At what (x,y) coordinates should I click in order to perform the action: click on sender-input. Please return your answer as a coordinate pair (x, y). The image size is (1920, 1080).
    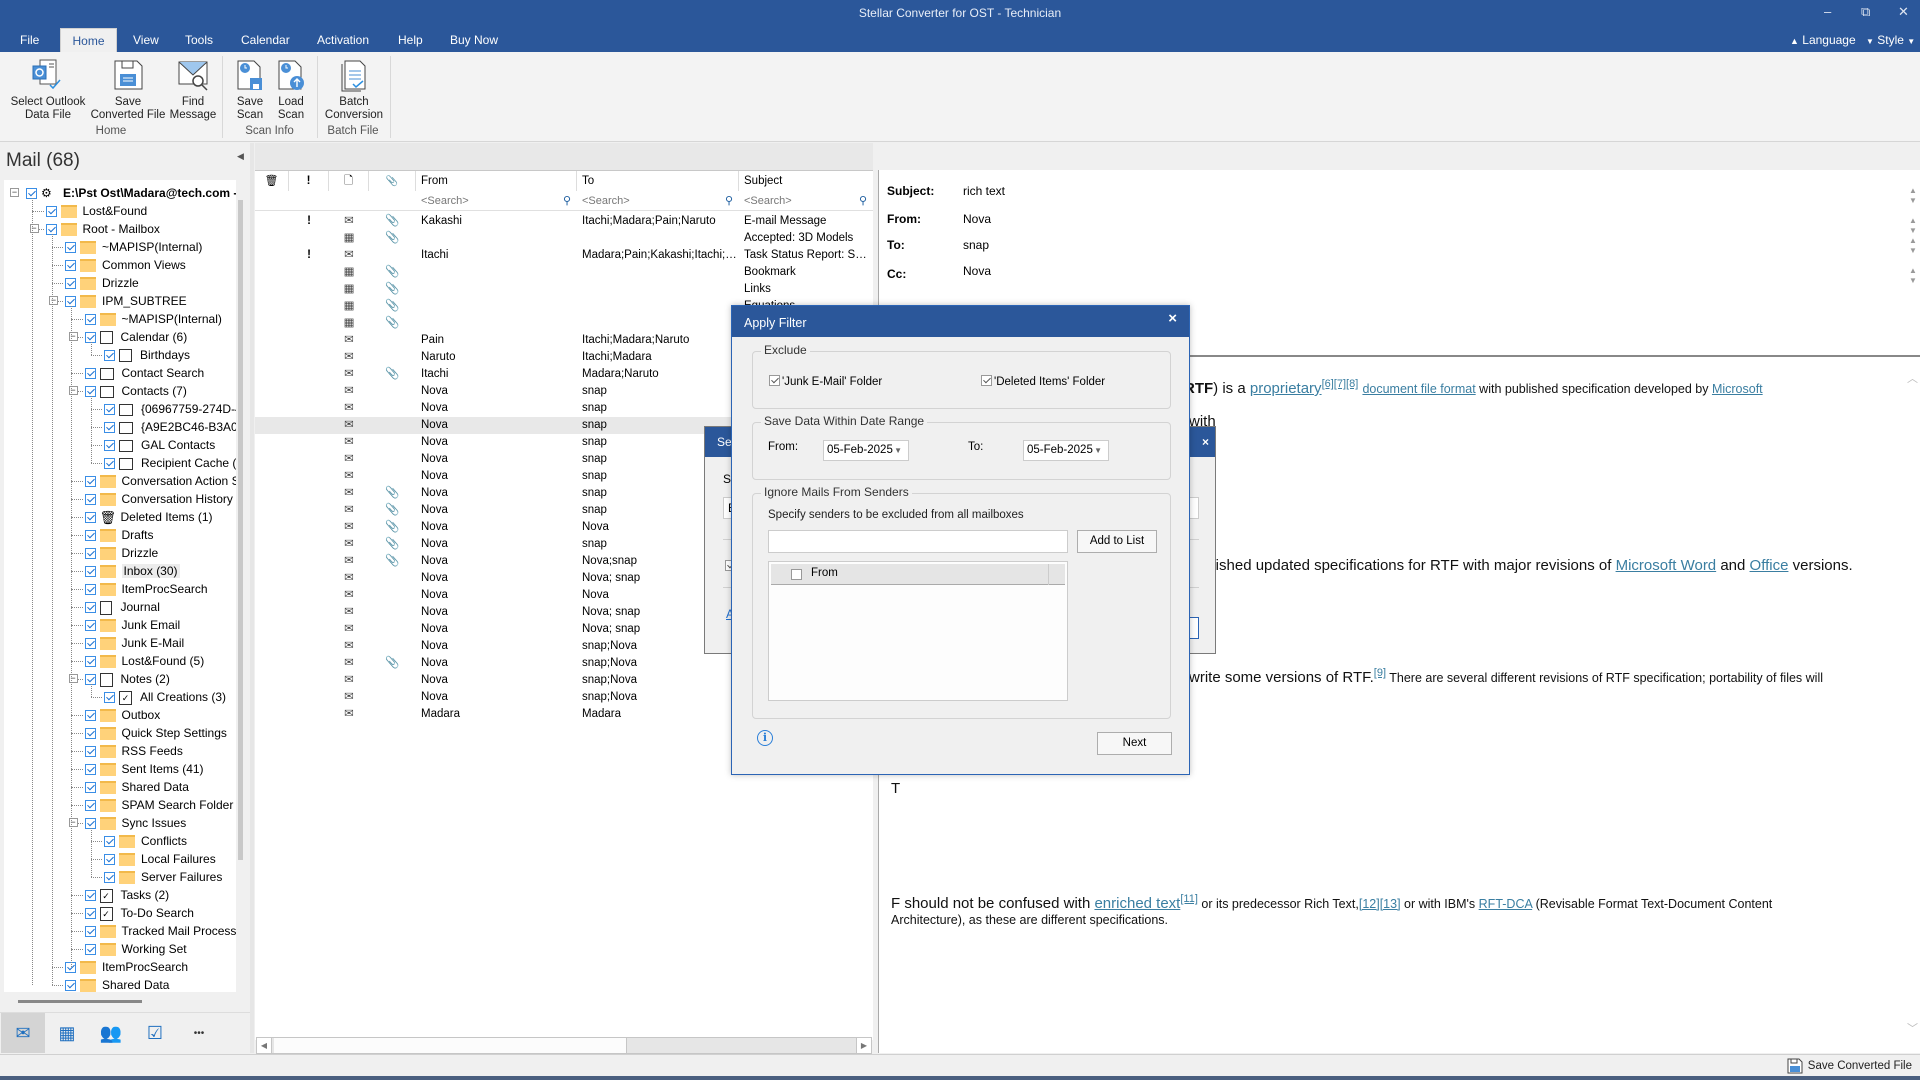
    Looking at the image, I should click on (918, 541).